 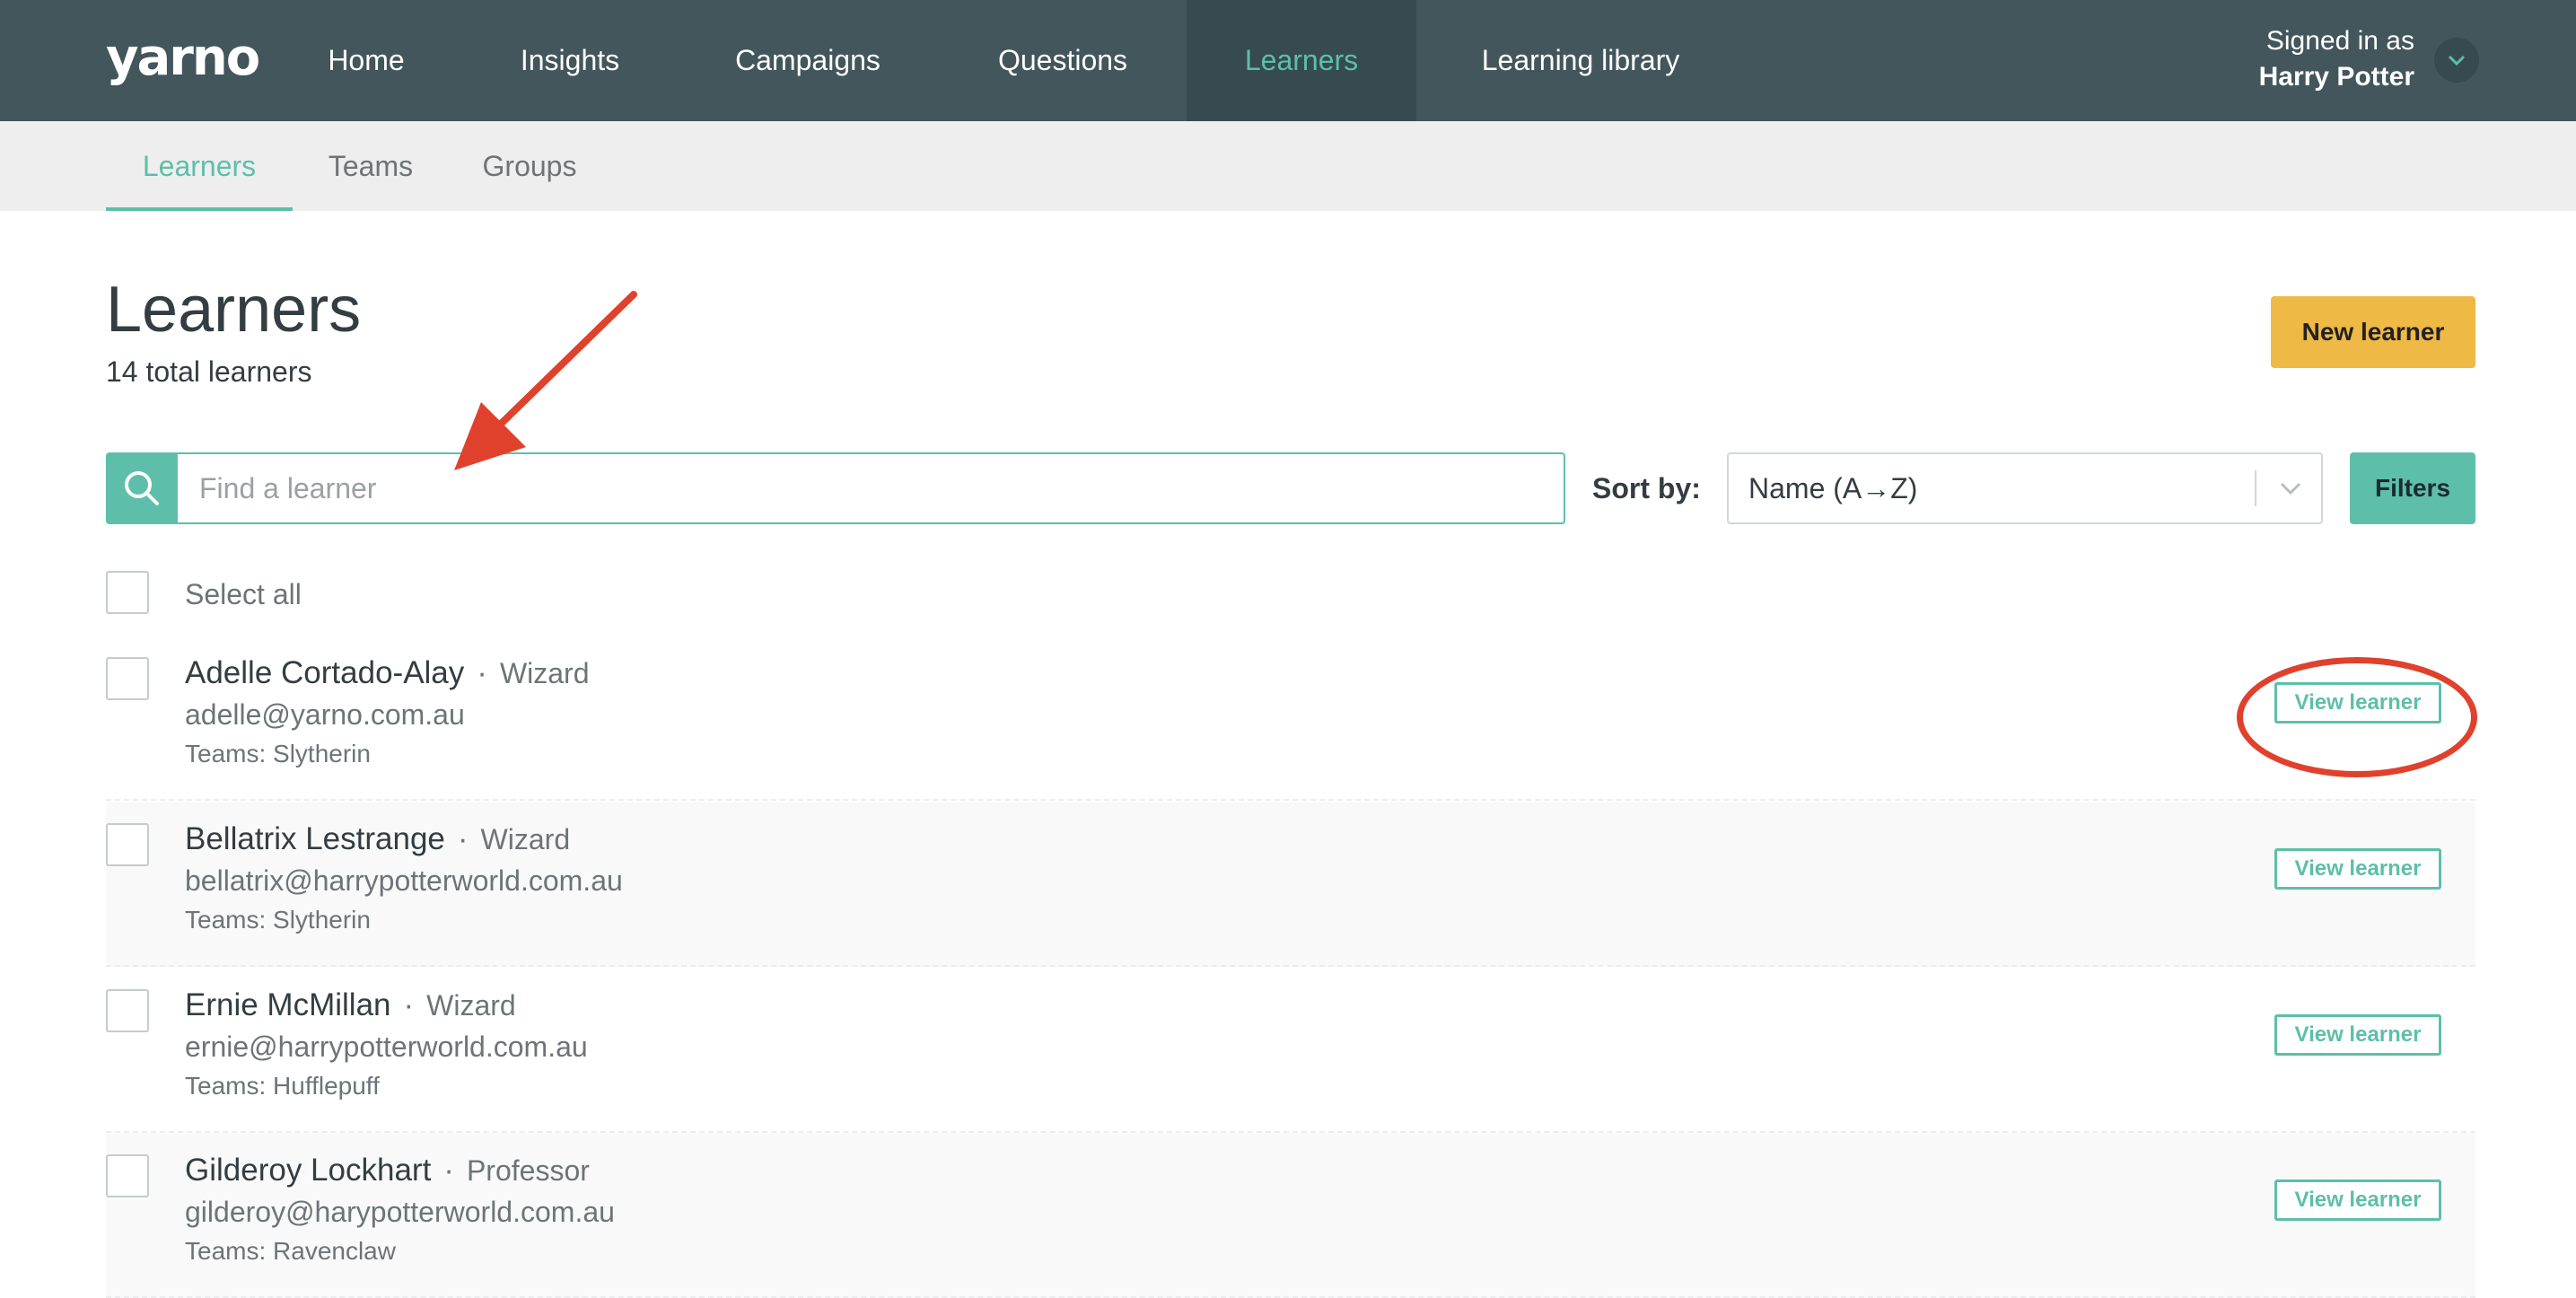 I want to click on sort-selected-value: Name (A→Z), so click(x=1833, y=488).